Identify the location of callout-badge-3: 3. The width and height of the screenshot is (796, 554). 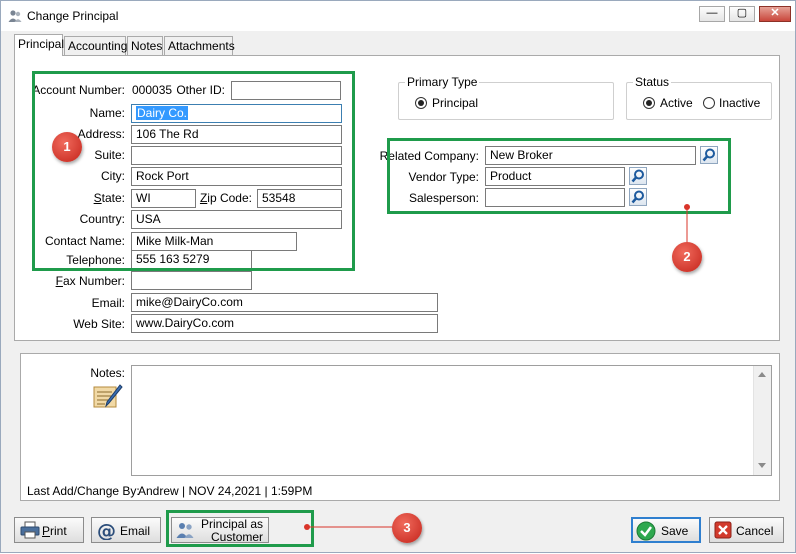
(407, 528).